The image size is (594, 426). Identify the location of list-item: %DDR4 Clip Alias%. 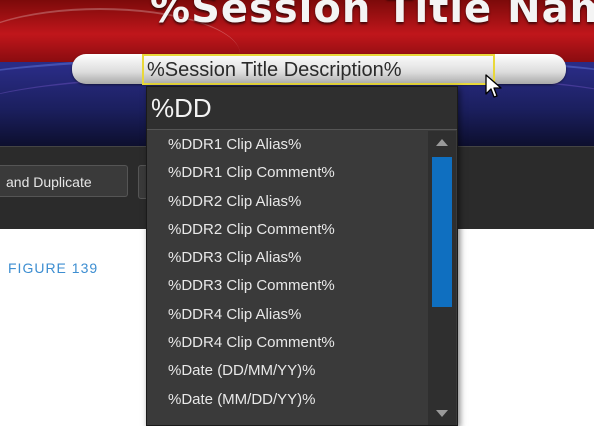
(287, 315).